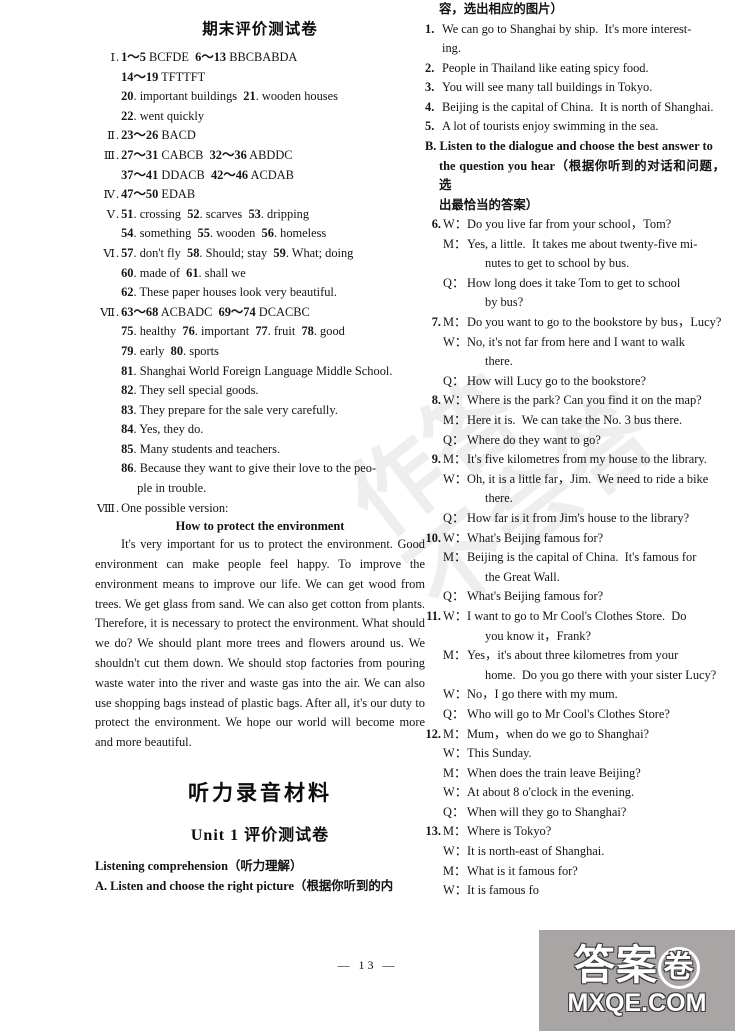 Image resolution: width=735 pixels, height=1031 pixels. Describe the element at coordinates (207, 154) in the screenshot. I see `answer-text: 27～31 CABCB 32～36 ABDDC` at that location.